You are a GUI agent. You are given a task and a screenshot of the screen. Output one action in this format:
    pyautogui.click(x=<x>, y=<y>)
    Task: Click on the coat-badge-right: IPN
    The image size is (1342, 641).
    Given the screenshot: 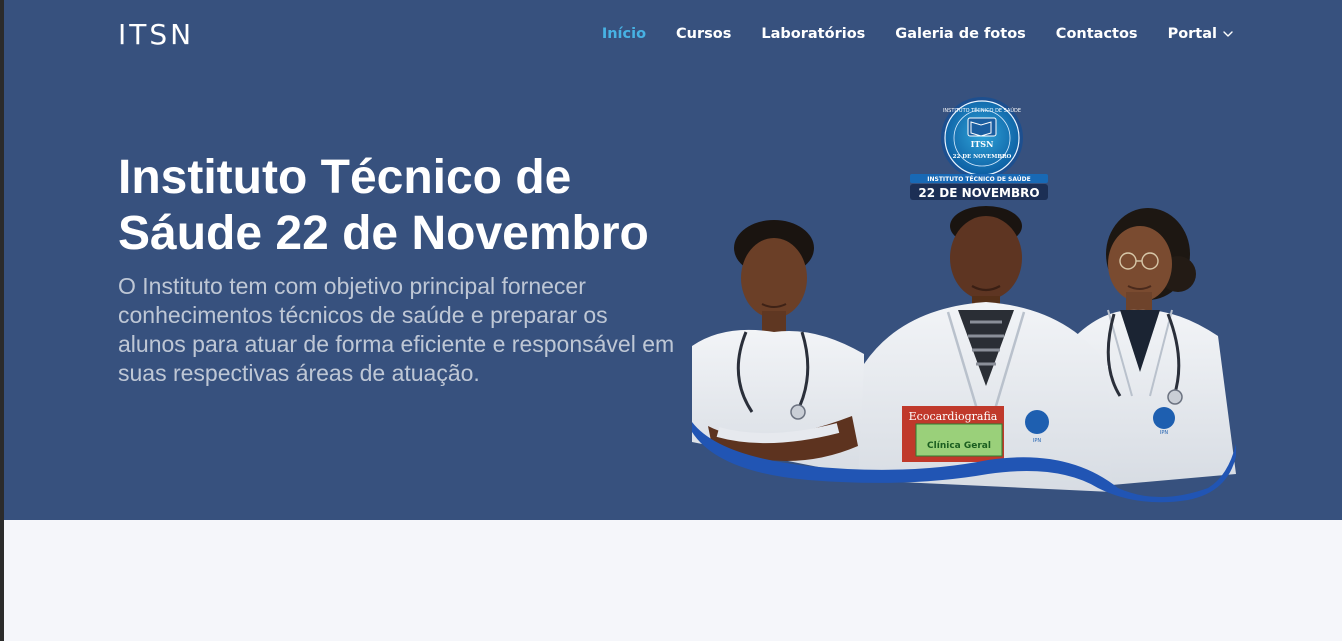 What is the action you would take?
    pyautogui.click(x=1164, y=433)
    